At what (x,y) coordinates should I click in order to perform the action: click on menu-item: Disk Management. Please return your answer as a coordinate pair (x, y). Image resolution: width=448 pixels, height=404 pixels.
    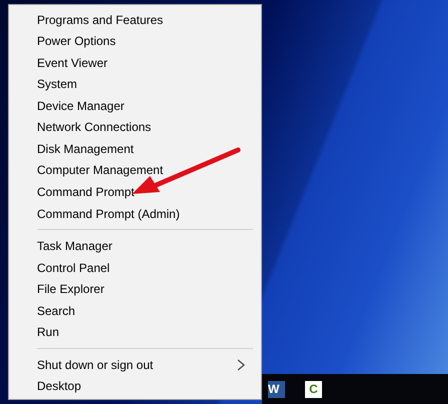
    Looking at the image, I should click on (135, 149).